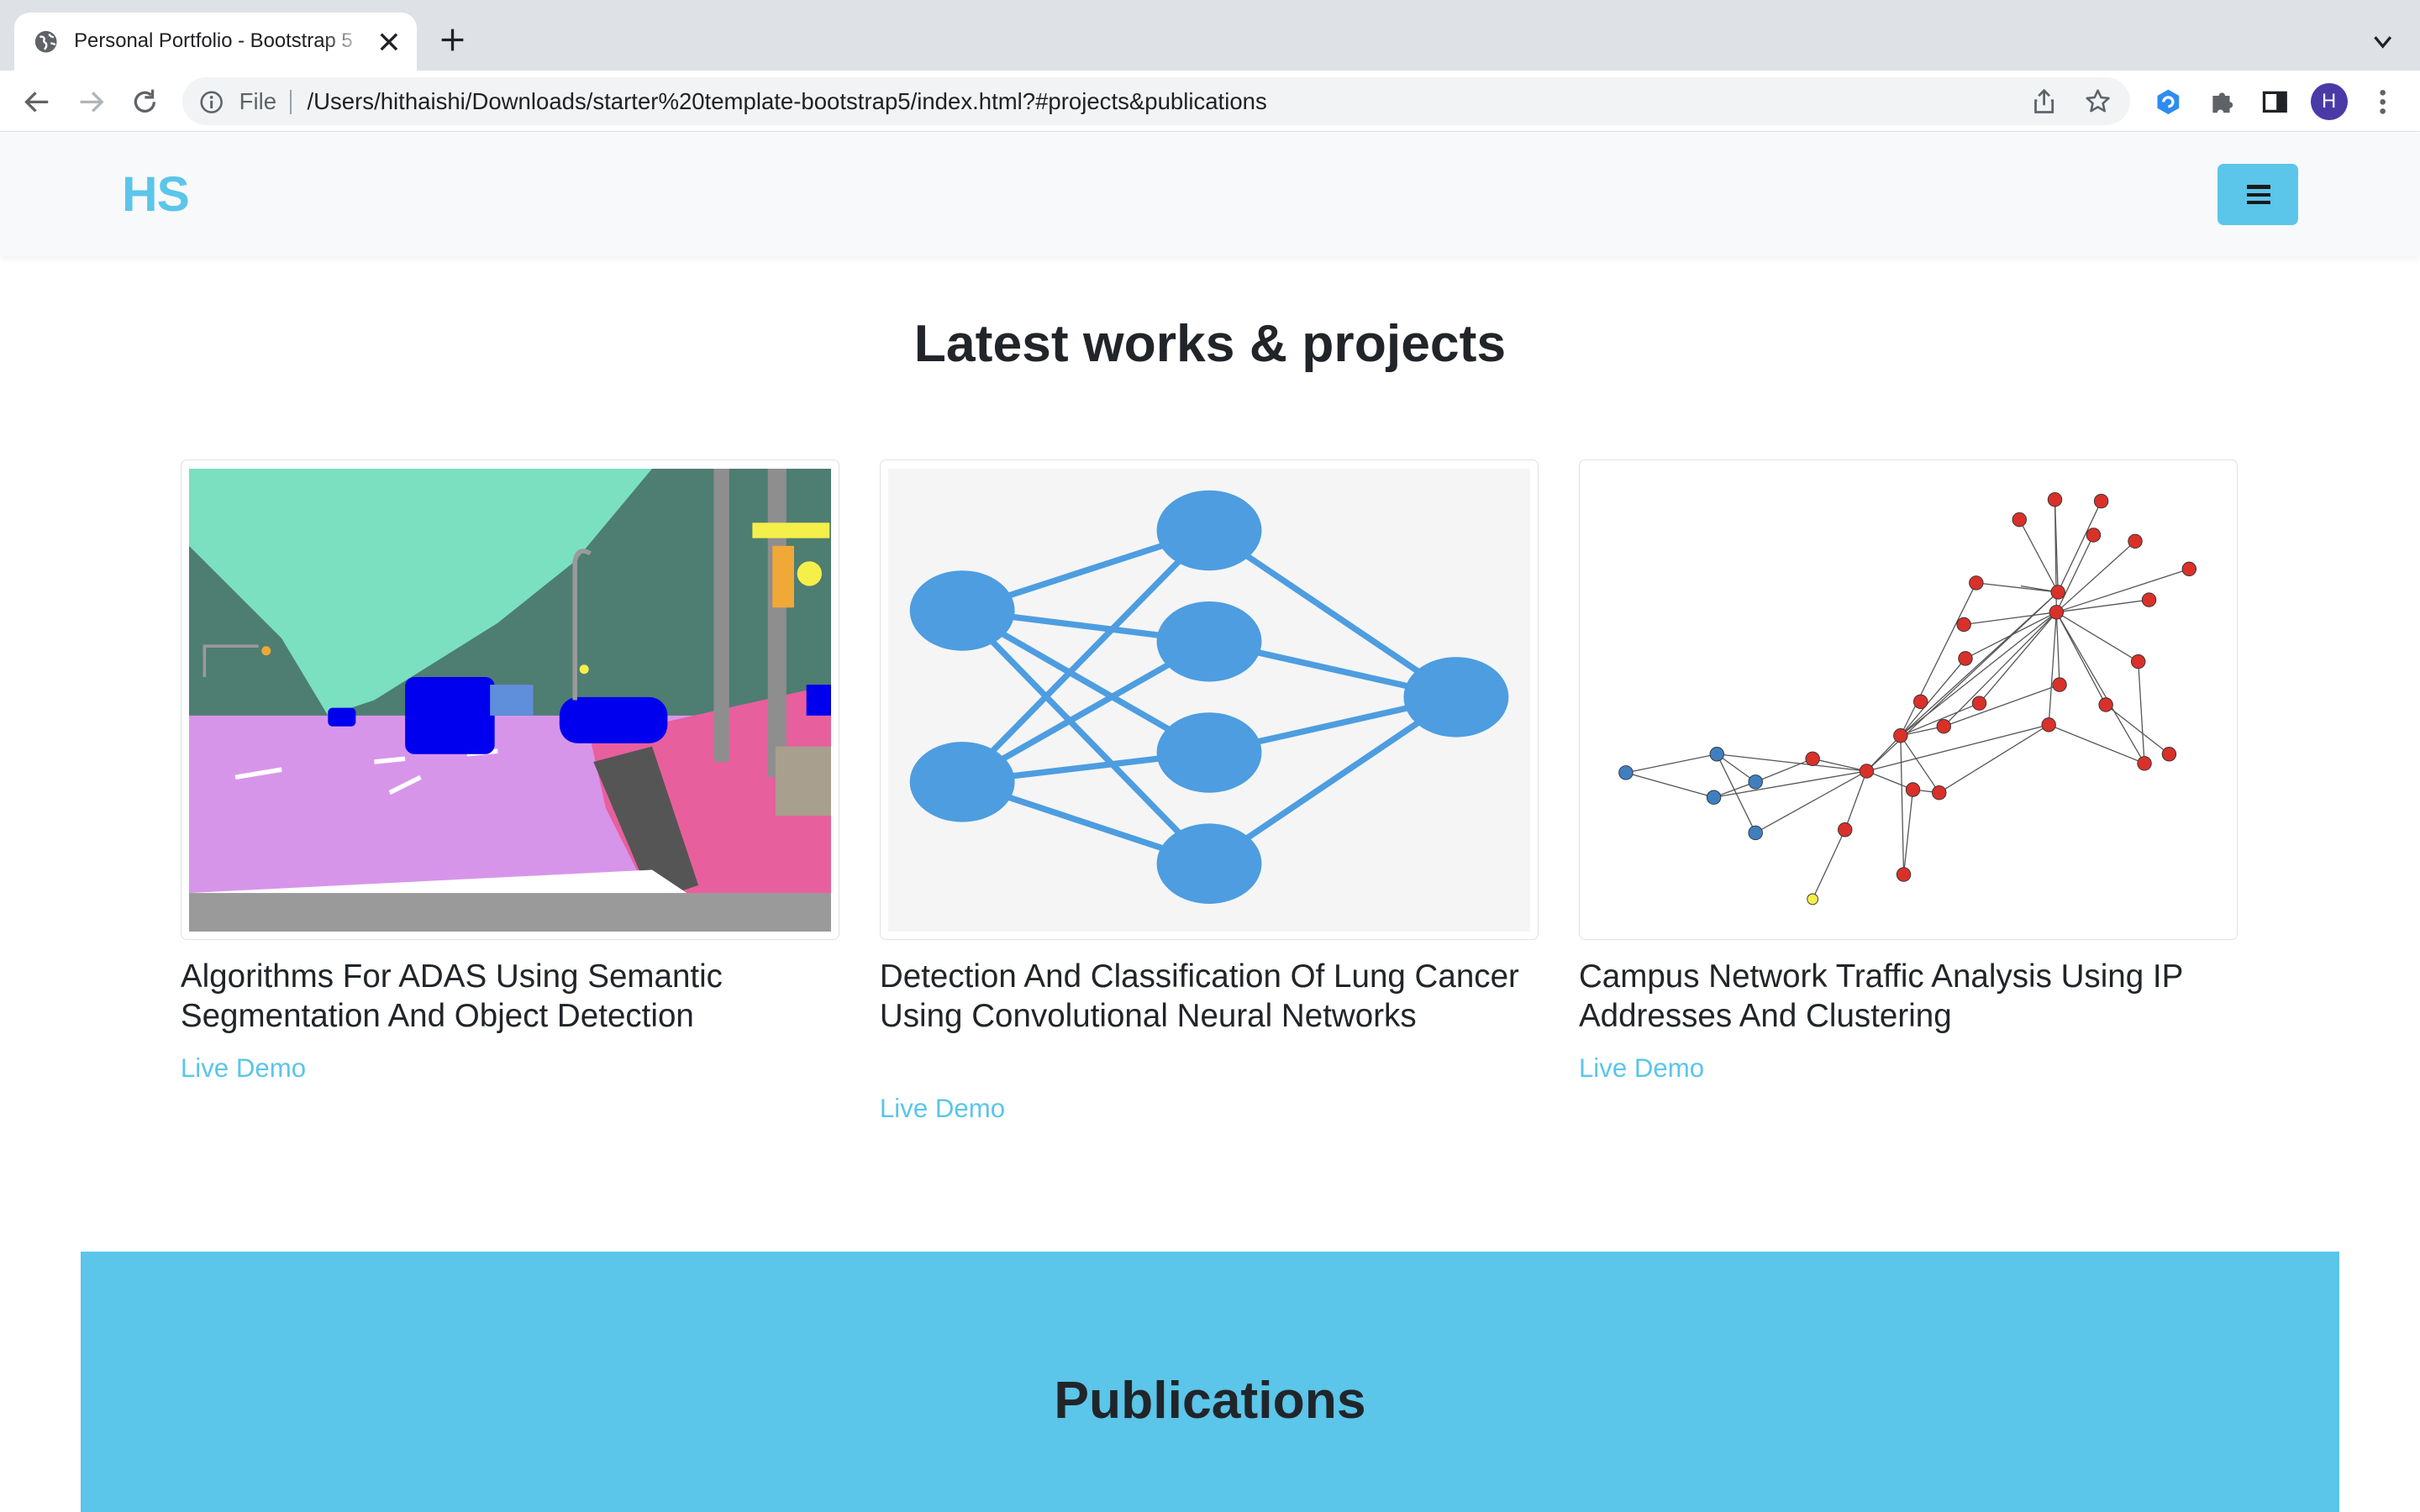  What do you see at coordinates (2329, 102) in the screenshot?
I see `profile-avatar: H` at bounding box center [2329, 102].